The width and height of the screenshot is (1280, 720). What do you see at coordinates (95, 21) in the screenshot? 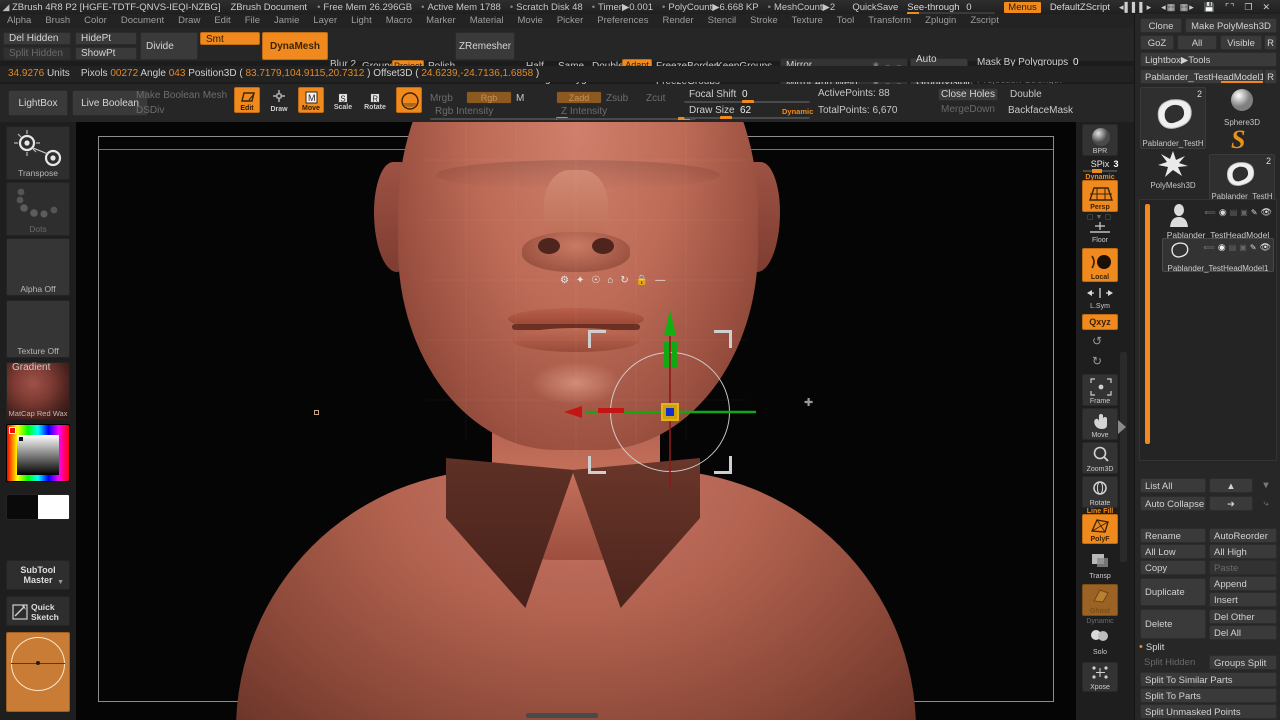
I see `menu-item-color: Color` at bounding box center [95, 21].